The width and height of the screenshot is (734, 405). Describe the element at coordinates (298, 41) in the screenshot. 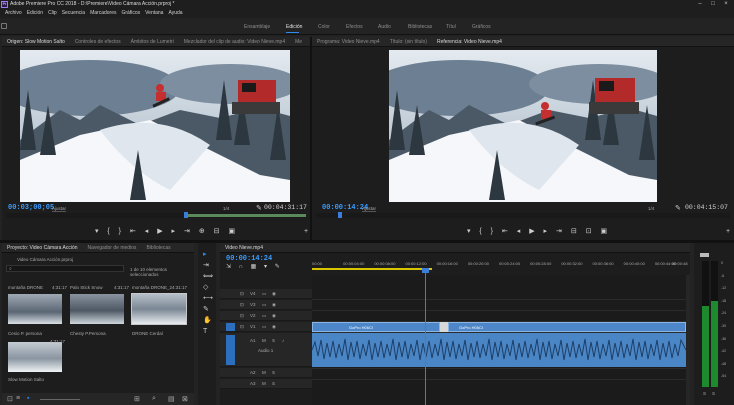

I see `tab-overflow: Me` at that location.